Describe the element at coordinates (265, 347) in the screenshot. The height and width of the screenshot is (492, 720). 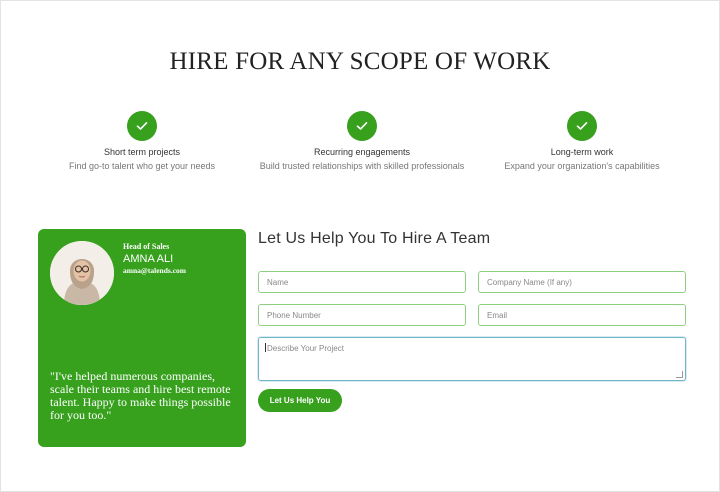
I see `text-caret` at that location.